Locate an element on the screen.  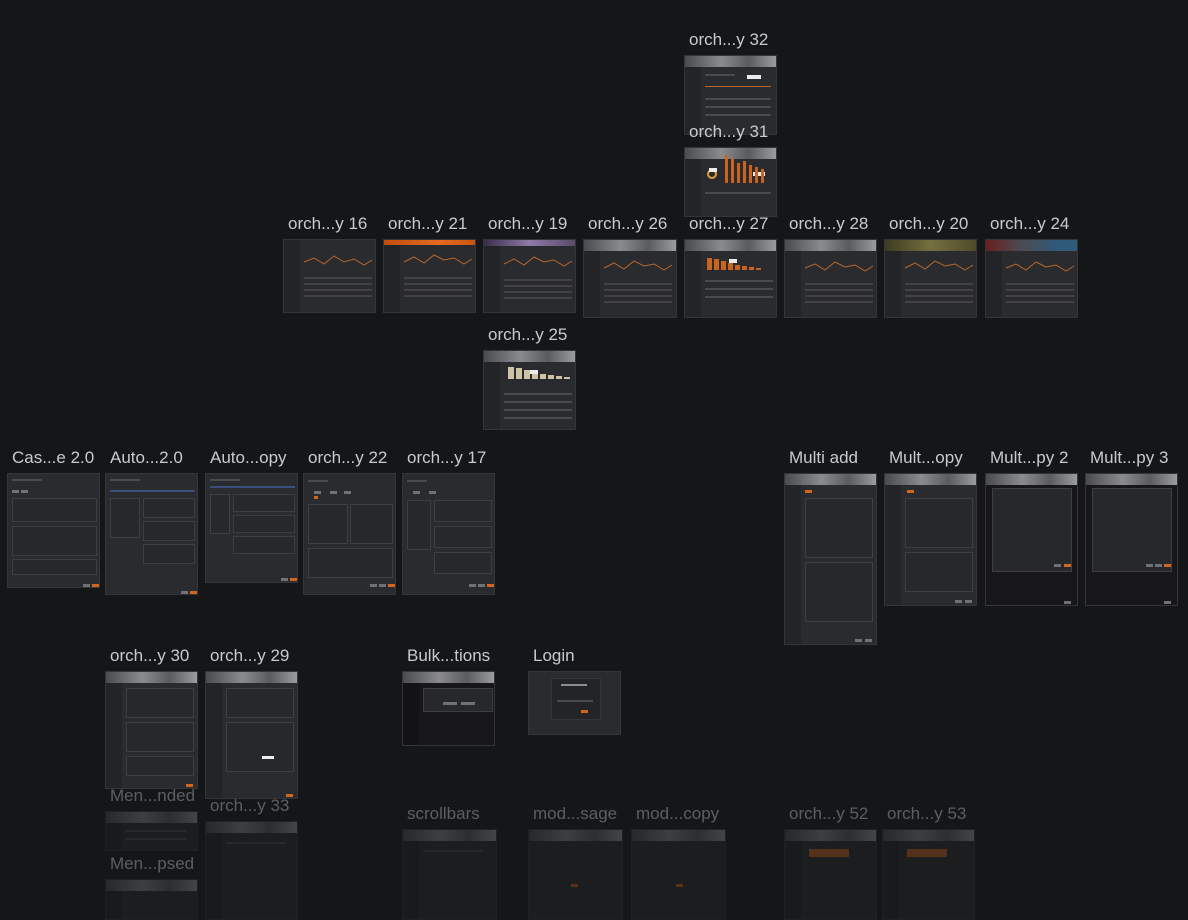
frame-thumb-mod-copy is located at coordinates (678, 874).